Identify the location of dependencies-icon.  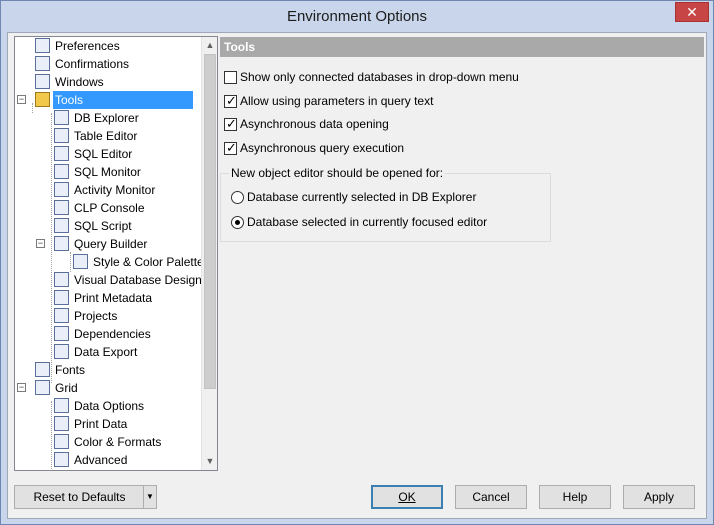
(61, 333).